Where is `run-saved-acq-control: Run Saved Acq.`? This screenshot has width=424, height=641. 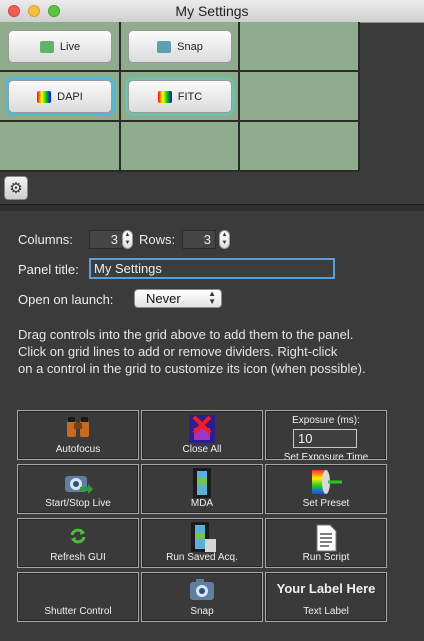
run-saved-acq-control: Run Saved Acq. is located at coordinates (202, 543).